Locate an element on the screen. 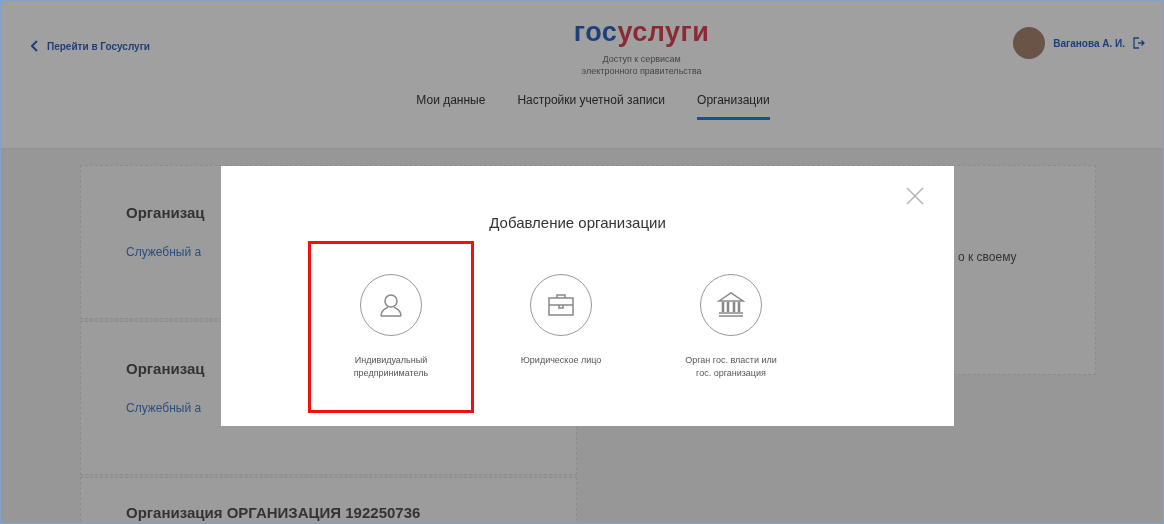 Image resolution: width=1164 pixels, height=524 pixels. nav-tab: Настройки учетной записи is located at coordinates (591, 104).